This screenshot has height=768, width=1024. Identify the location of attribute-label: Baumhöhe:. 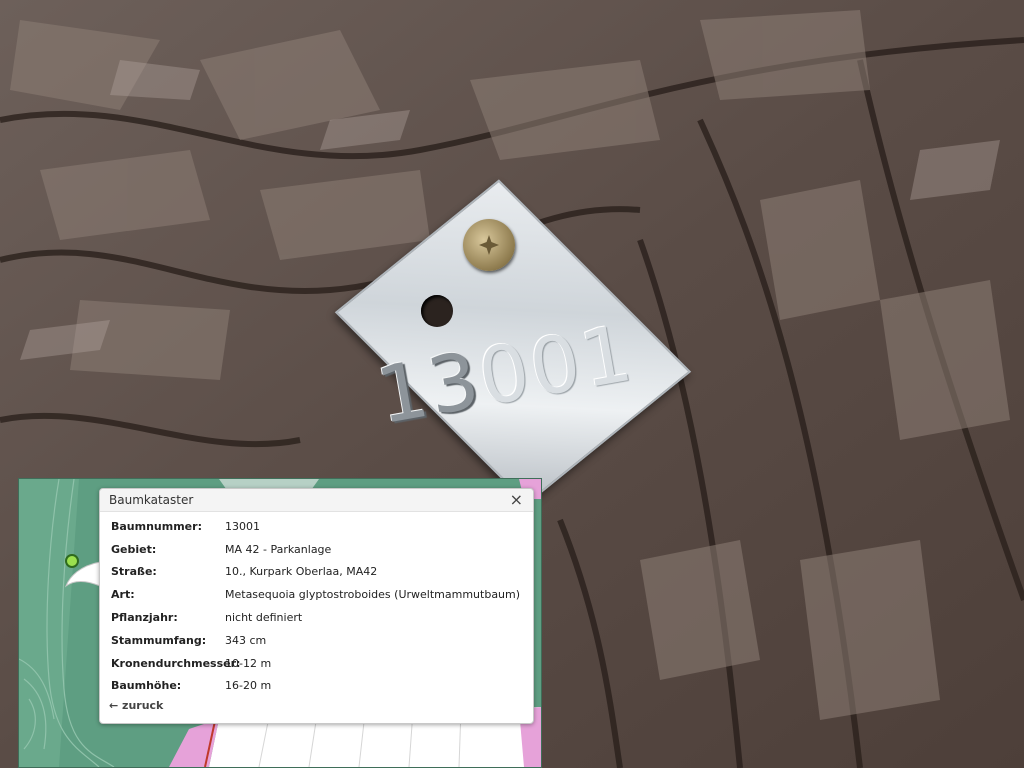
(146, 686).